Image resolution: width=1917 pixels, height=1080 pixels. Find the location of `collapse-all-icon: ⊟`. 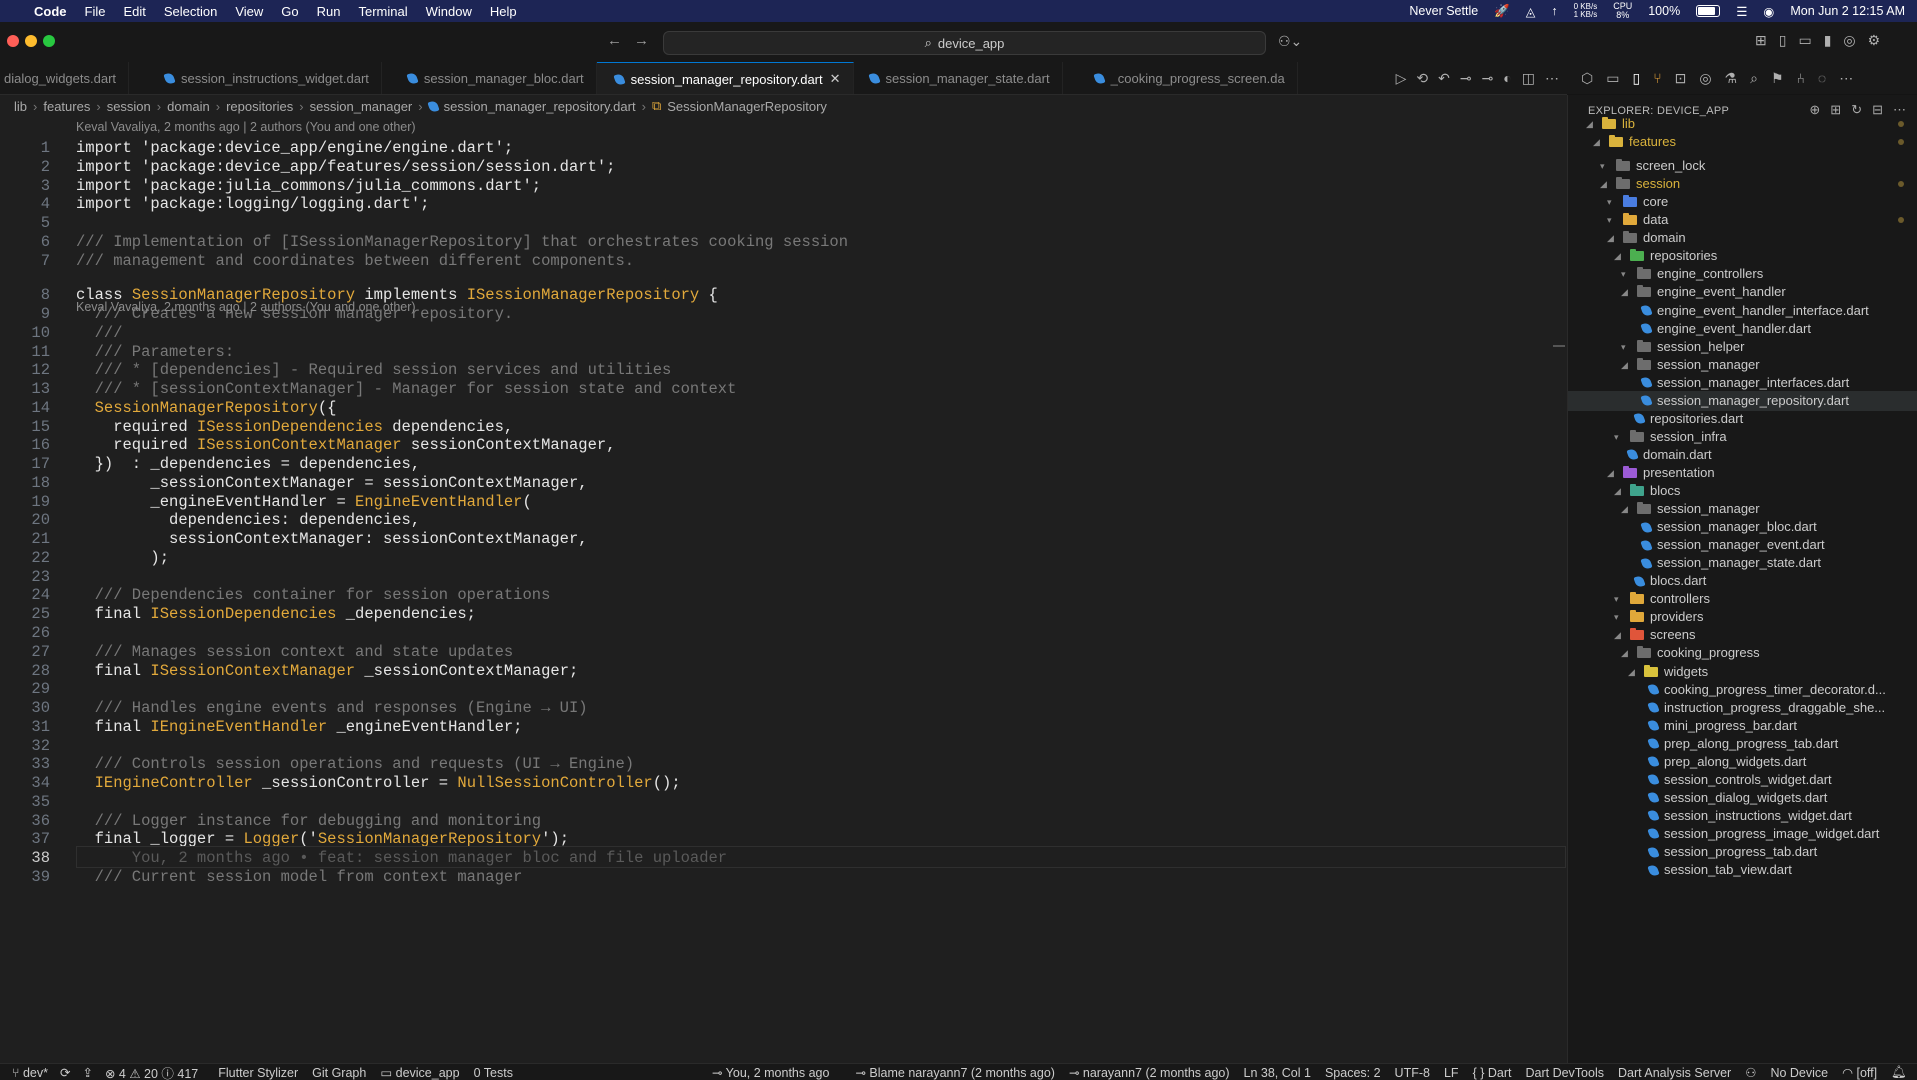

collapse-all-icon: ⊟ is located at coordinates (1877, 110).